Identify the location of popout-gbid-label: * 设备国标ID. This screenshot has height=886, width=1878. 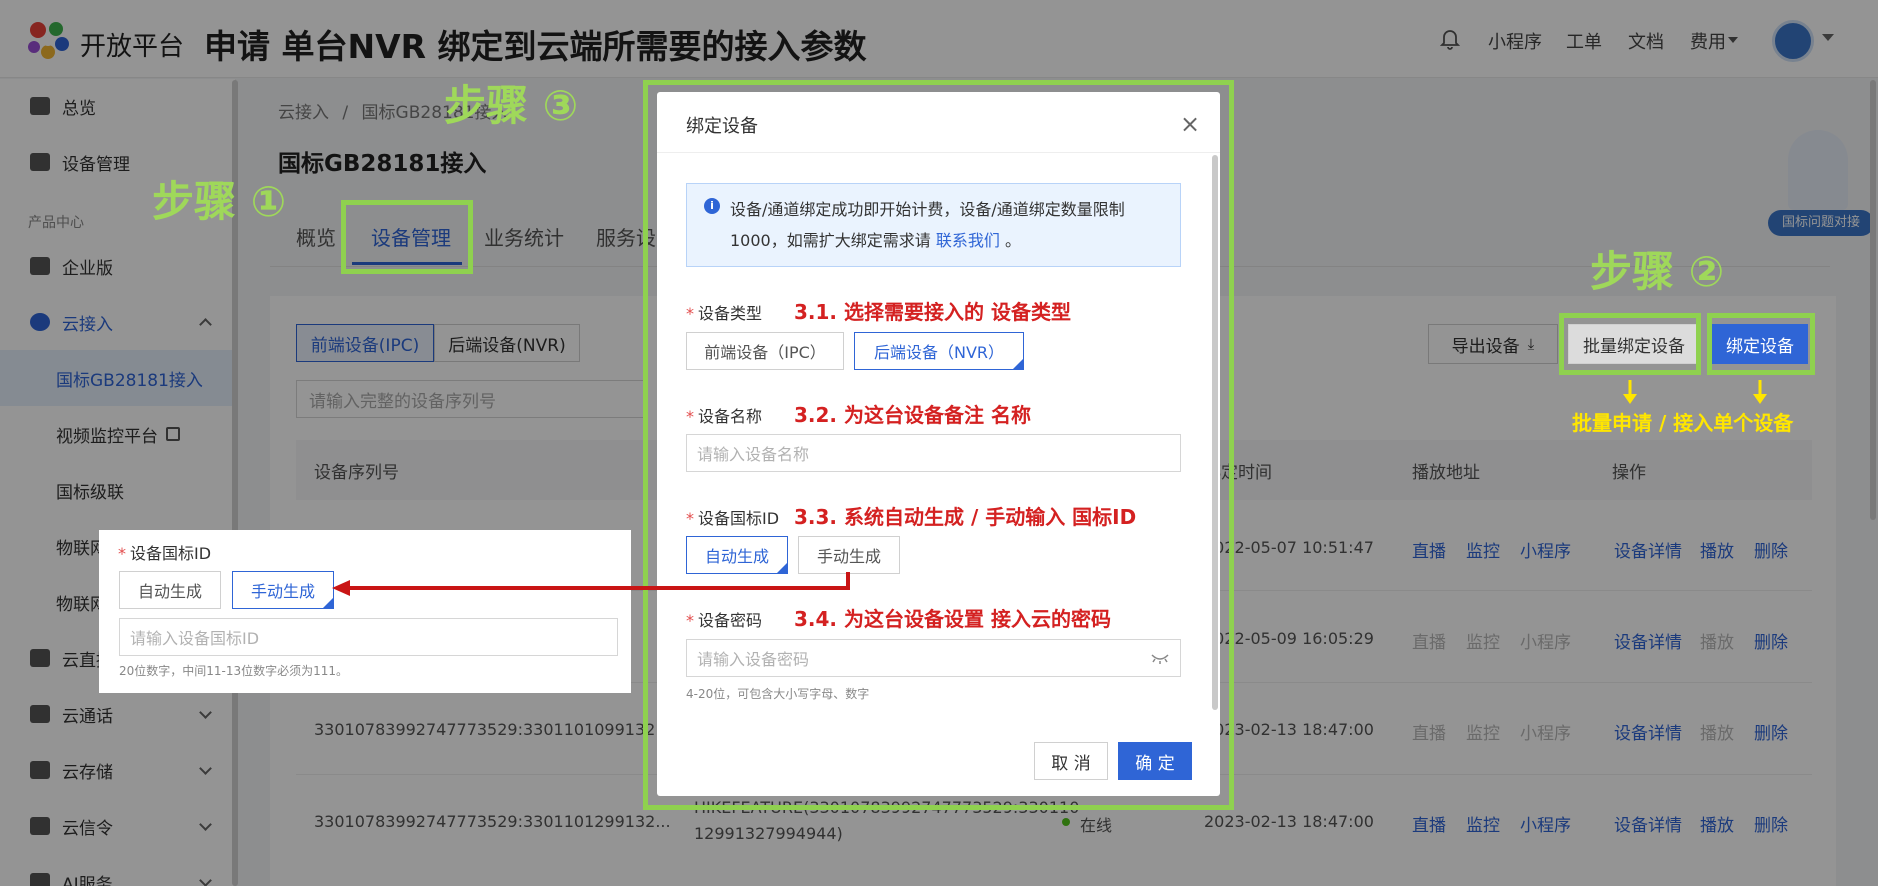
(165, 553).